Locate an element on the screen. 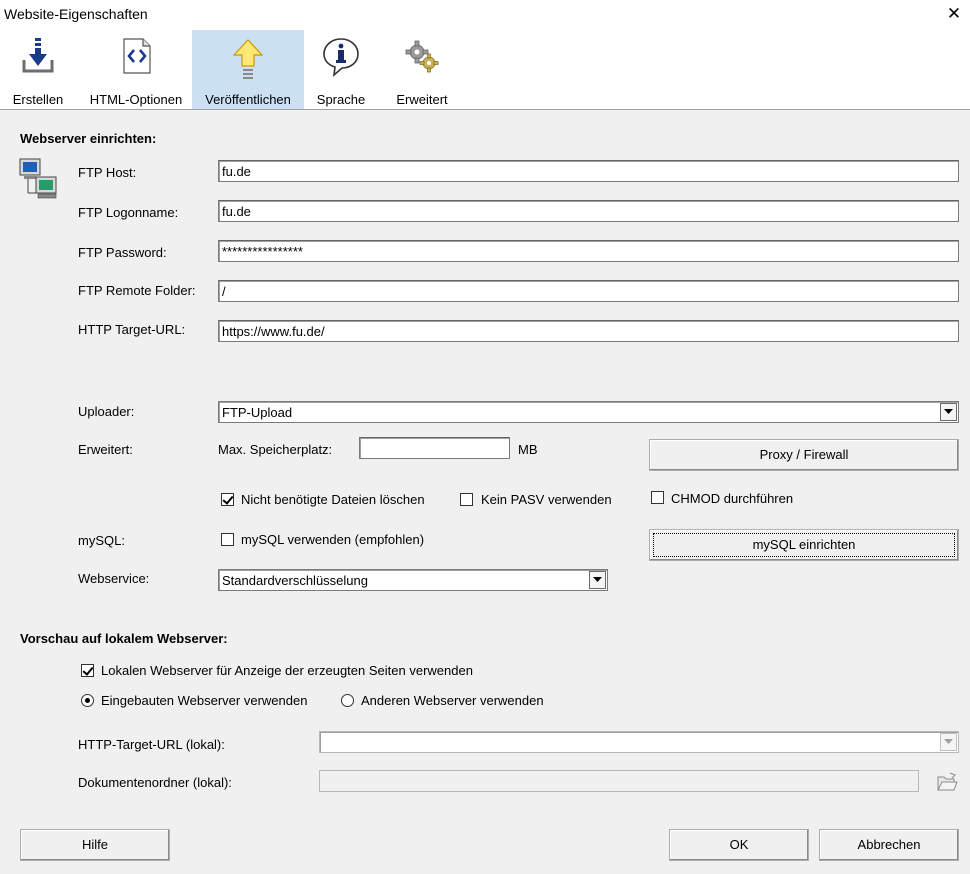  webservice-value: Standardverschlüsselung is located at coordinates (295, 580).